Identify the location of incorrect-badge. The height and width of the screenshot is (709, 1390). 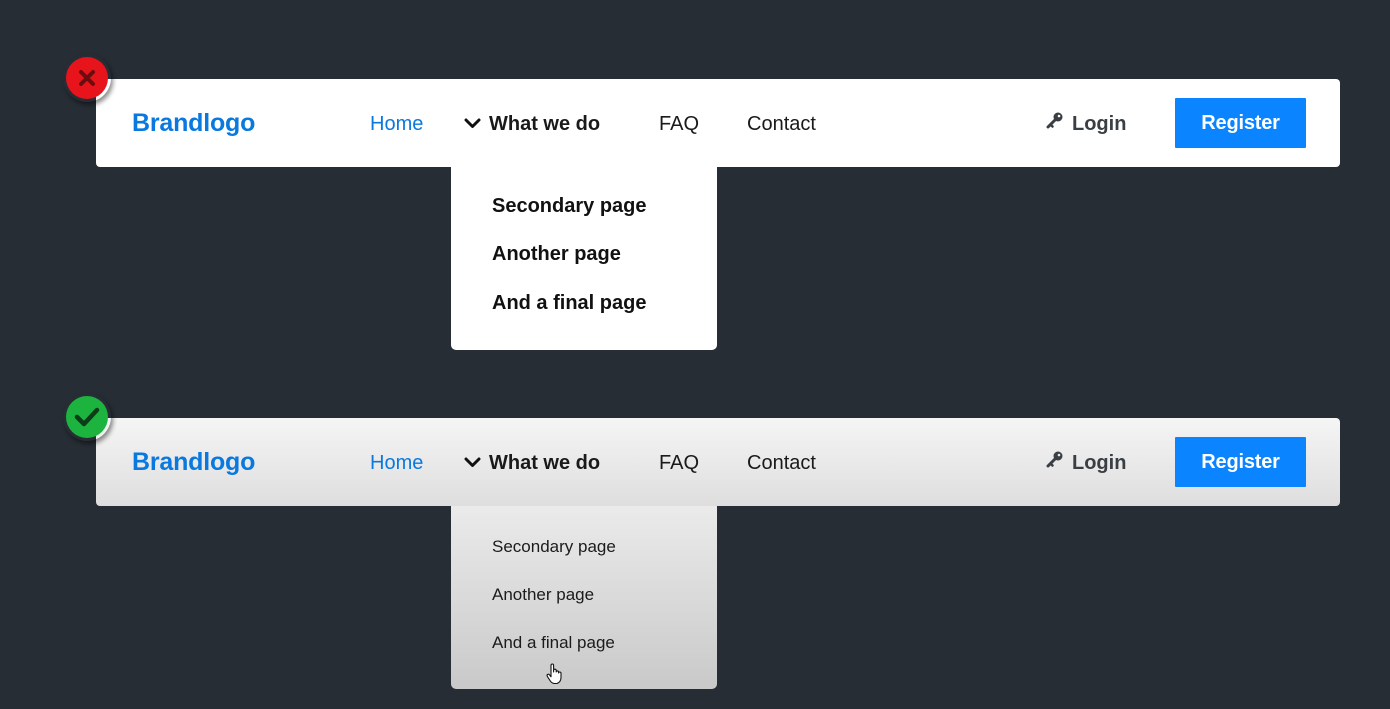
(87, 78).